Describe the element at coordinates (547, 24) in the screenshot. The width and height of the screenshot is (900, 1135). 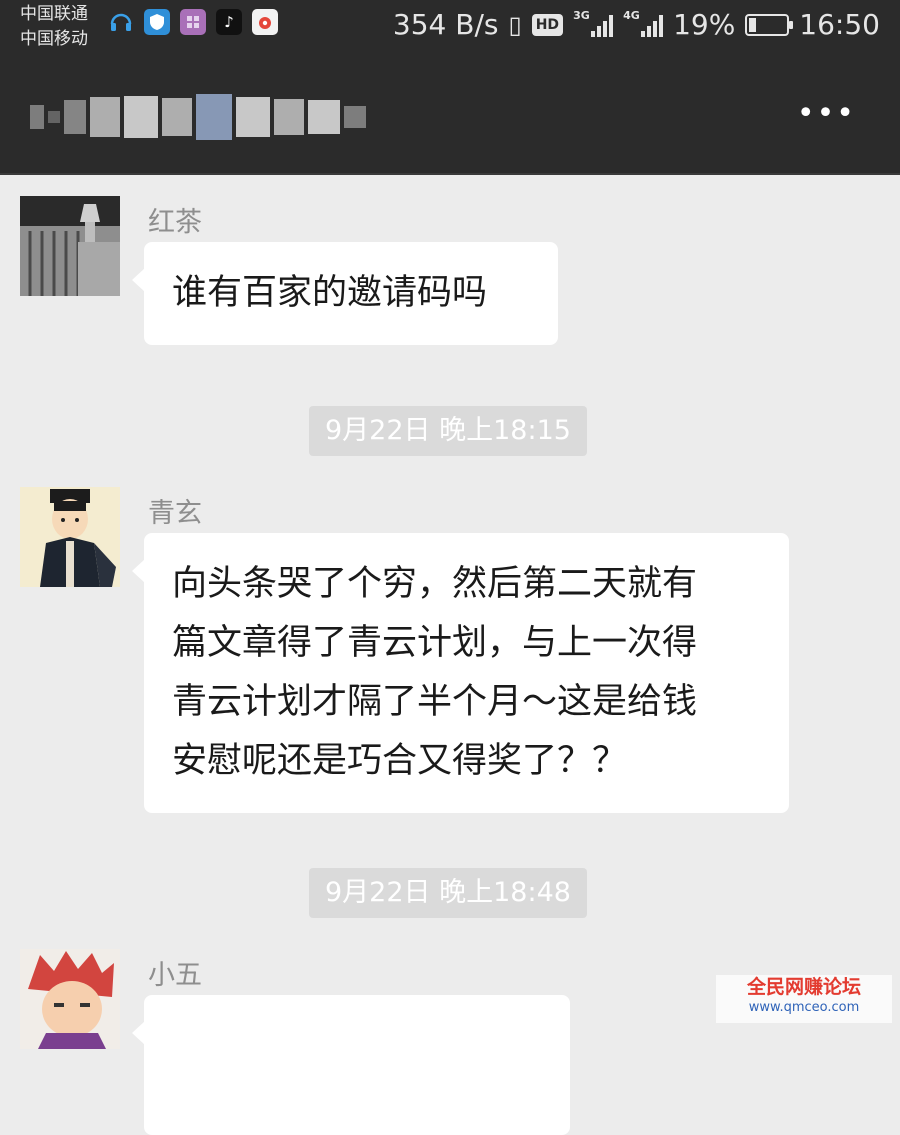
I see `hd-badge: HD` at that location.